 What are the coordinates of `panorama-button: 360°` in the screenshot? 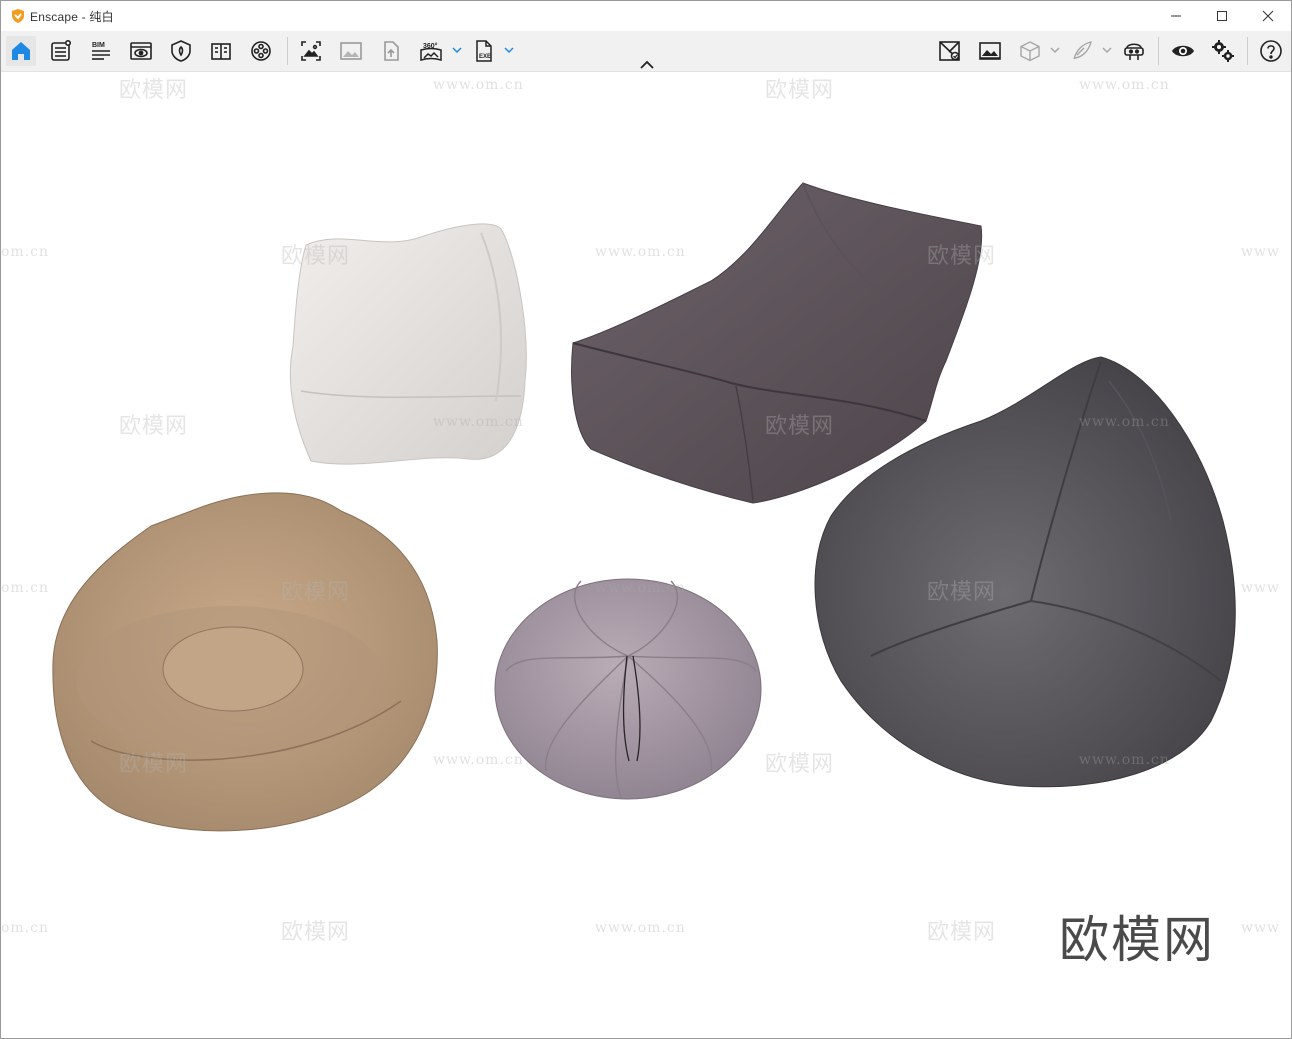 It's located at (431, 51).